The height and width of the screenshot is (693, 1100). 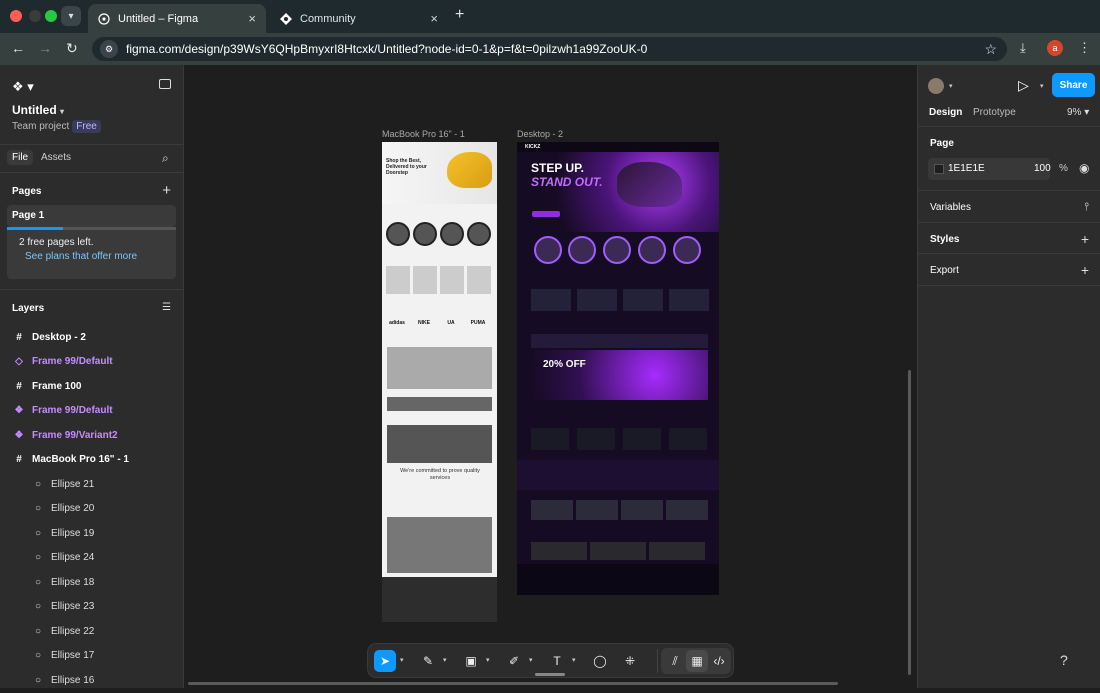 What do you see at coordinates (1073, 85) in the screenshot?
I see `share-button: Share` at bounding box center [1073, 85].